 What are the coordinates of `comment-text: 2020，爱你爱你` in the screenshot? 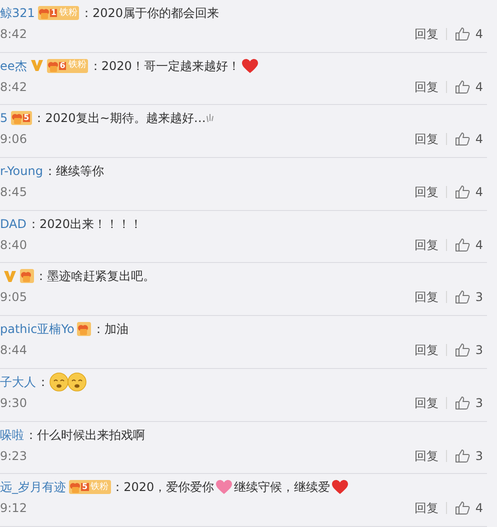 It's located at (169, 487).